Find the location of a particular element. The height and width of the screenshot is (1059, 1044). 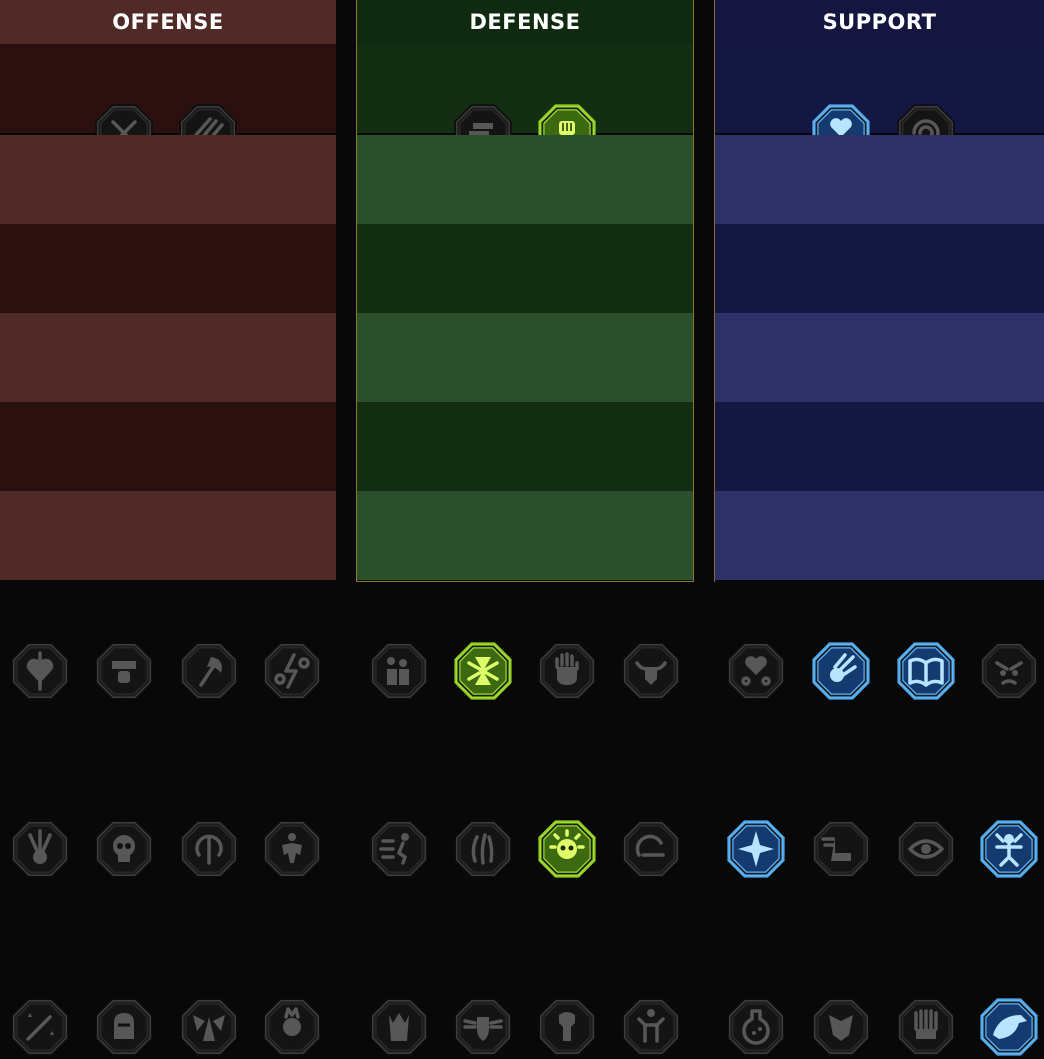

sun-skull-icon-badge is located at coordinates (567, 849).